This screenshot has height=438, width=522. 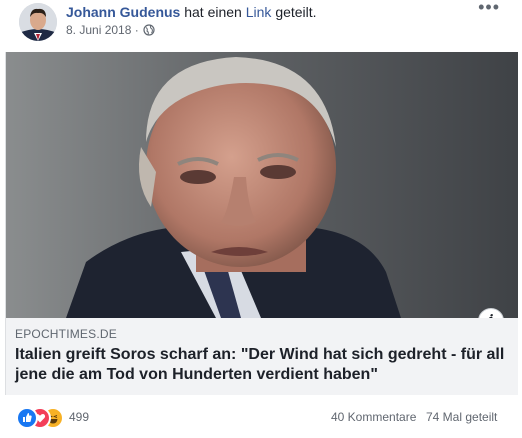 I want to click on post-date: 8. Juni 2018, so click(x=98, y=30).